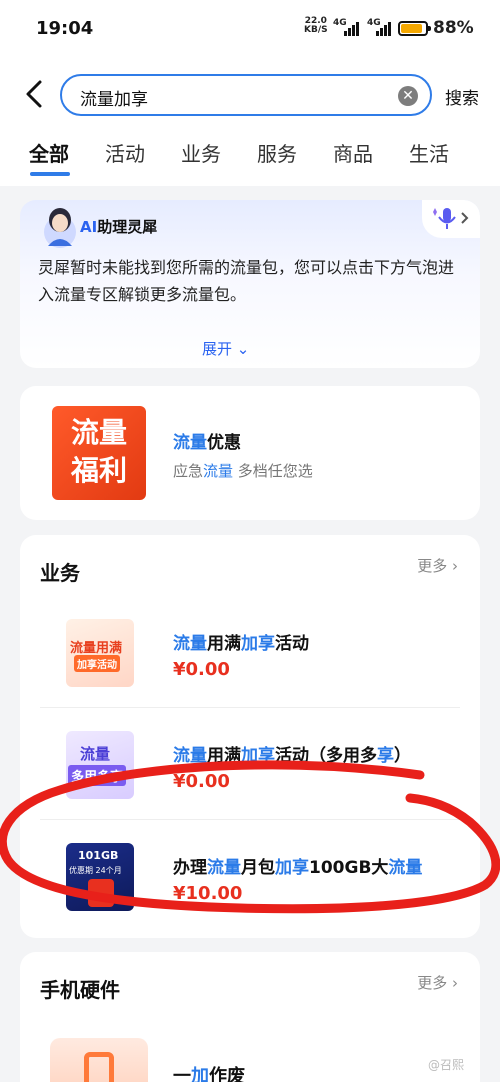 Image resolution: width=500 pixels, height=1082 pixels. What do you see at coordinates (100, 877) in the screenshot?
I see `item-thumbnail: 101GB 优惠期 24个月` at bounding box center [100, 877].